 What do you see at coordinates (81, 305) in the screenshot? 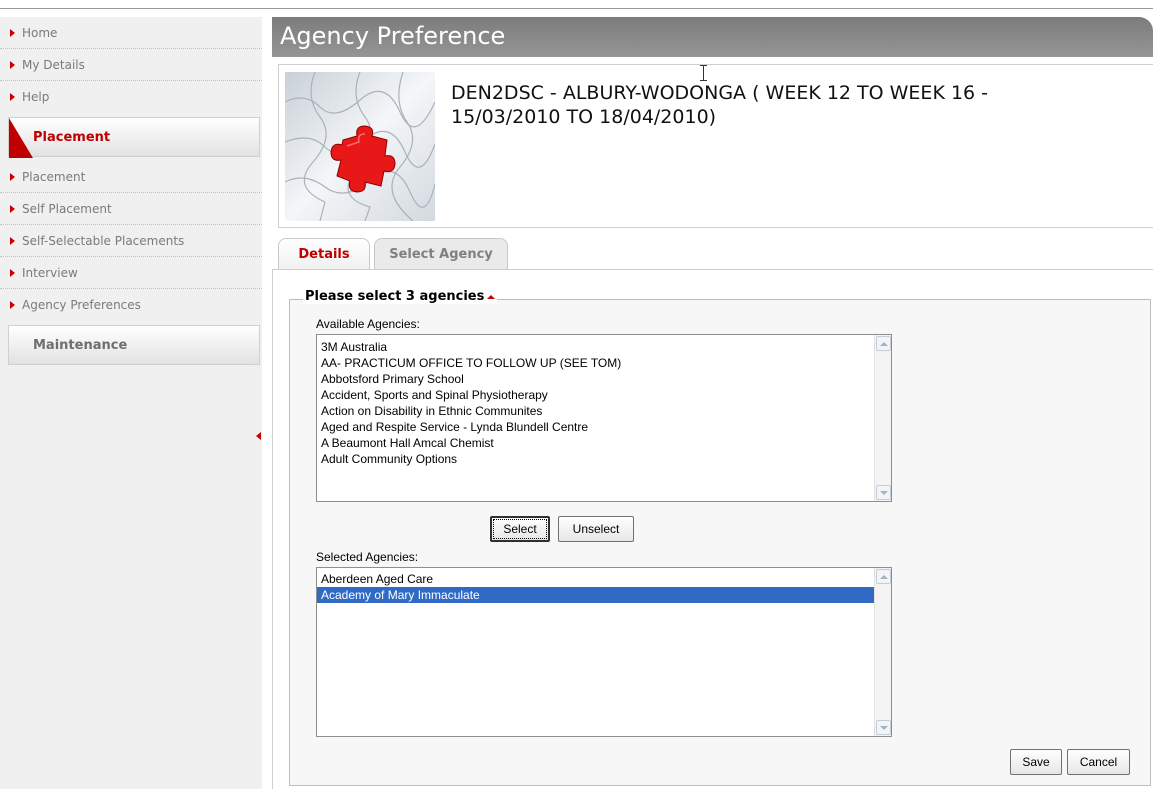
I see `sidebar-item-label: Agency Preferences` at bounding box center [81, 305].